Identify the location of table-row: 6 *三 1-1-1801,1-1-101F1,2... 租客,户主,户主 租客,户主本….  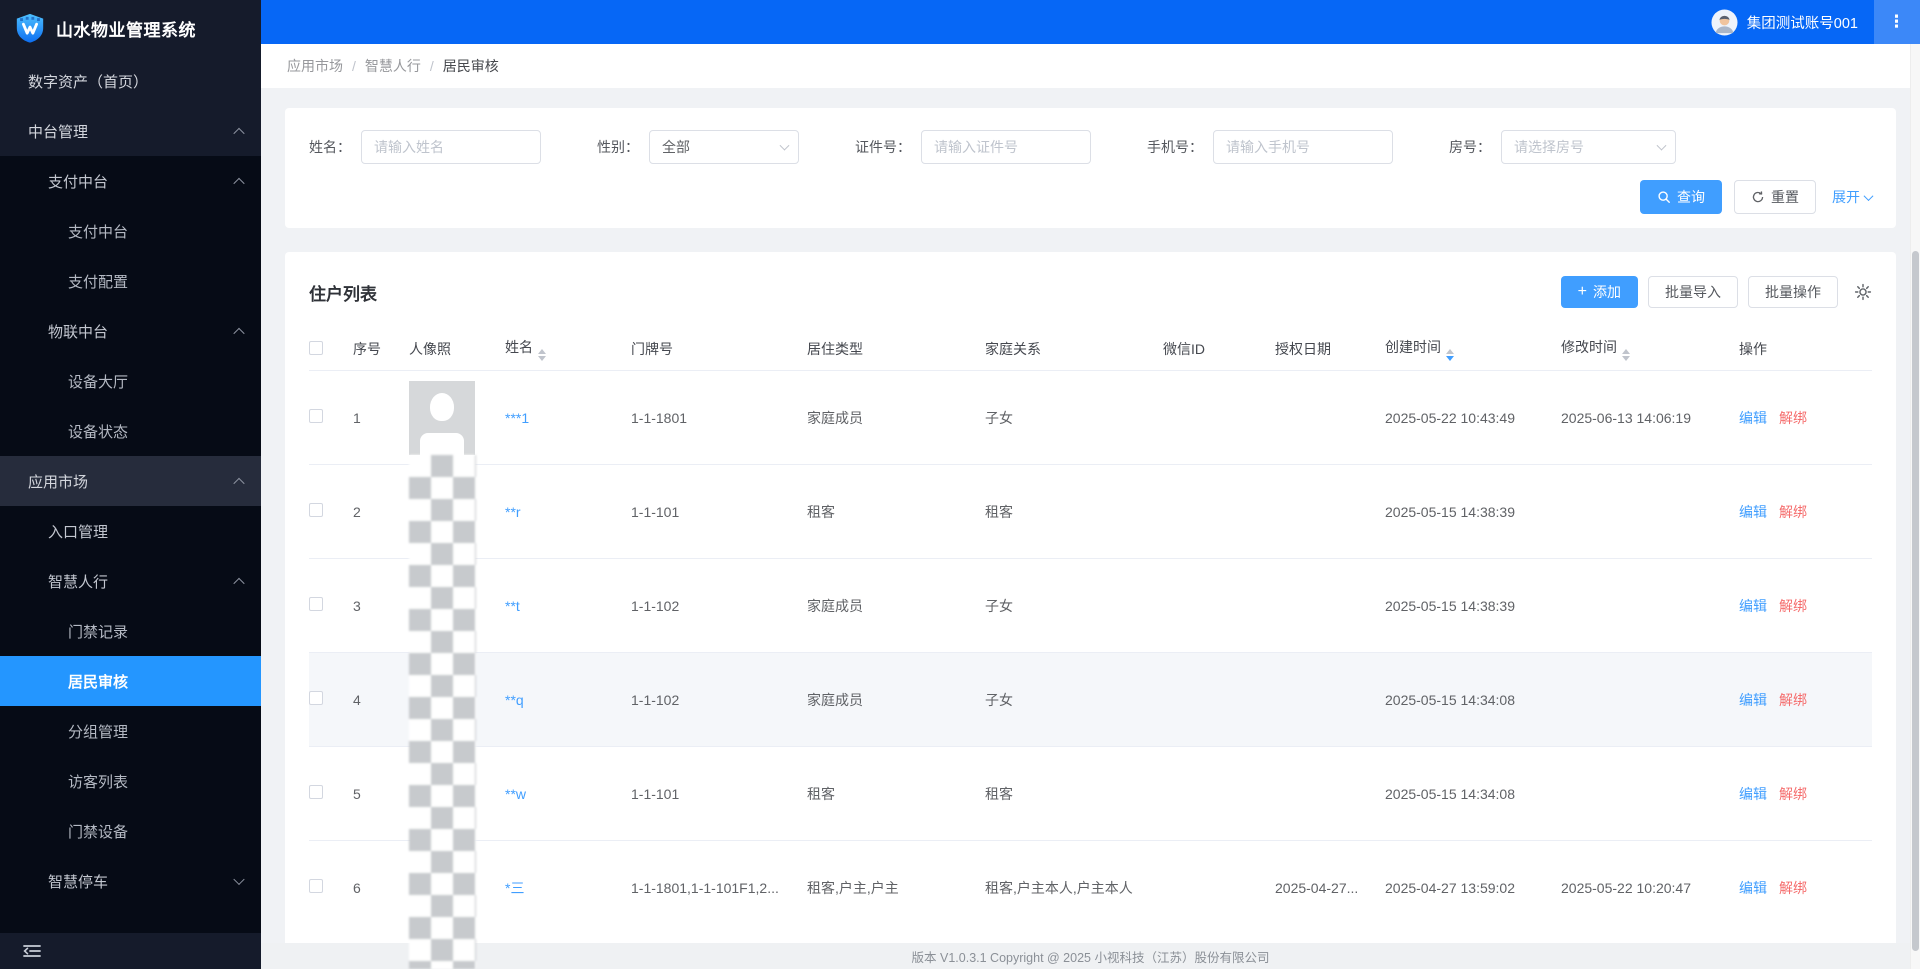
(1090, 887).